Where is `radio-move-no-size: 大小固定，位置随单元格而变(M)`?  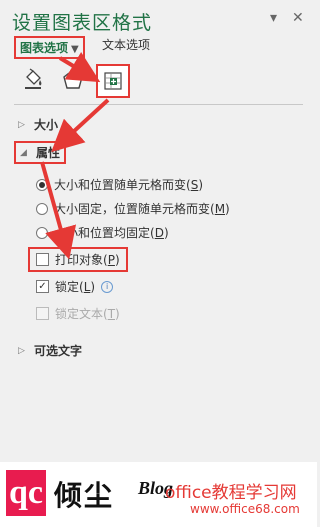
radio-move-no-size: 大小固定，位置随单元格而变(M) is located at coordinates (133, 208).